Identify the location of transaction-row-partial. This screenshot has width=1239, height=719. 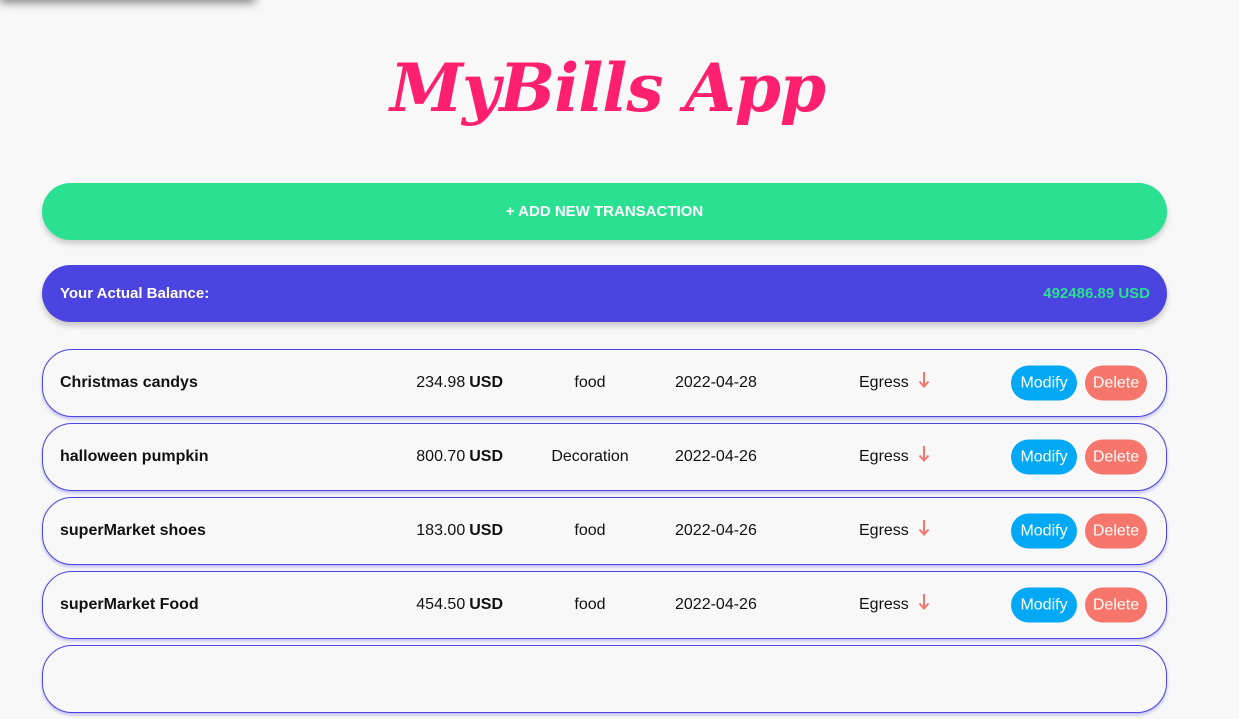
(604, 679).